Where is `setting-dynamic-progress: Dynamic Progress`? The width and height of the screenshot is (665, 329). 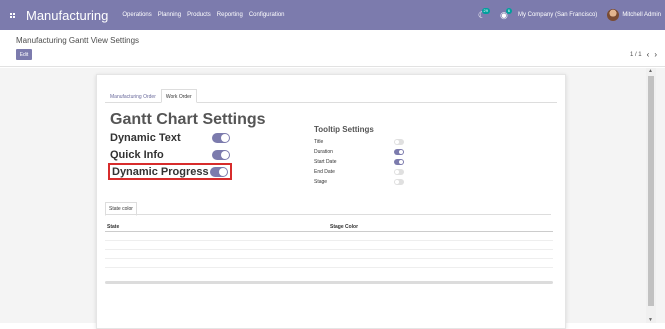
setting-dynamic-progress: Dynamic Progress is located at coordinates (170, 171).